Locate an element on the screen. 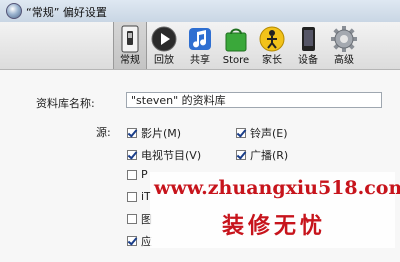 Image resolution: width=400 pixels, height=262 pixels. library-name-label: 资料库名称: is located at coordinates (65, 103).